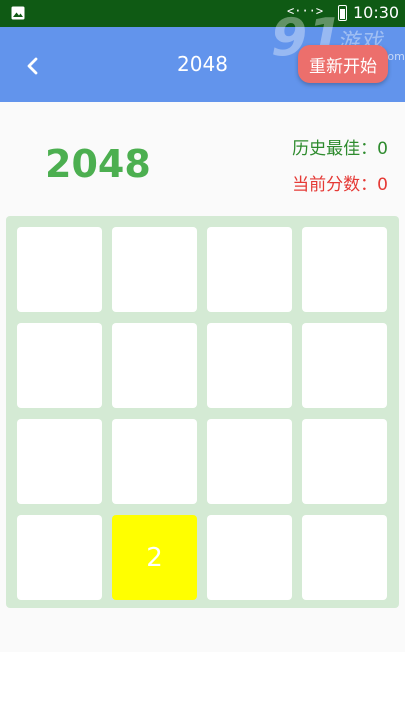  What do you see at coordinates (382, 149) in the screenshot?
I see `best-score-value: 0` at bounding box center [382, 149].